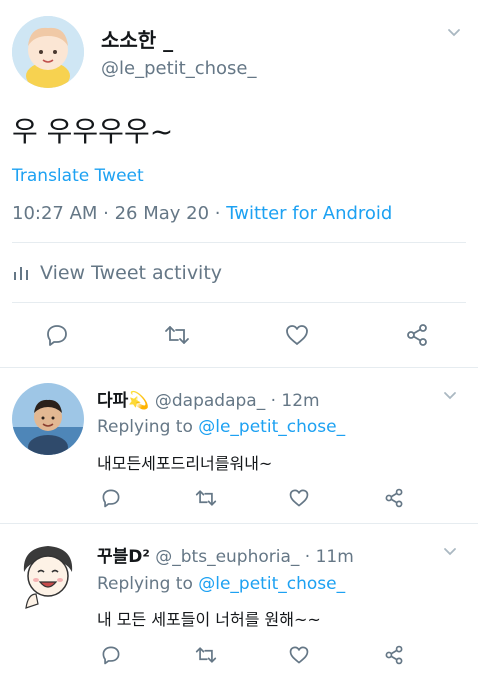 This screenshot has height=680, width=478. Describe the element at coordinates (326, 557) in the screenshot. I see `reply-time: · 11m` at that location.